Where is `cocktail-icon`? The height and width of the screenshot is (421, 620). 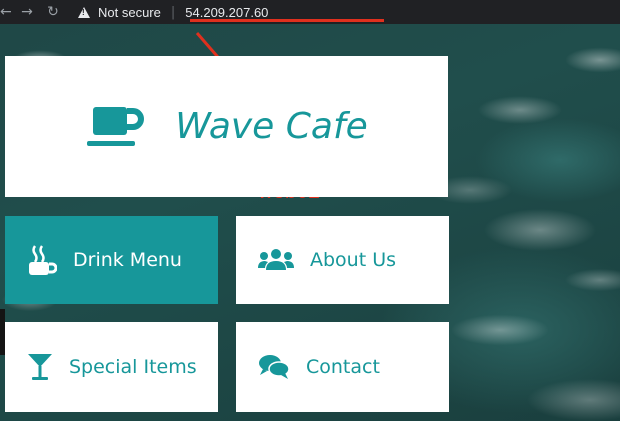
cocktail-icon is located at coordinates (40, 367).